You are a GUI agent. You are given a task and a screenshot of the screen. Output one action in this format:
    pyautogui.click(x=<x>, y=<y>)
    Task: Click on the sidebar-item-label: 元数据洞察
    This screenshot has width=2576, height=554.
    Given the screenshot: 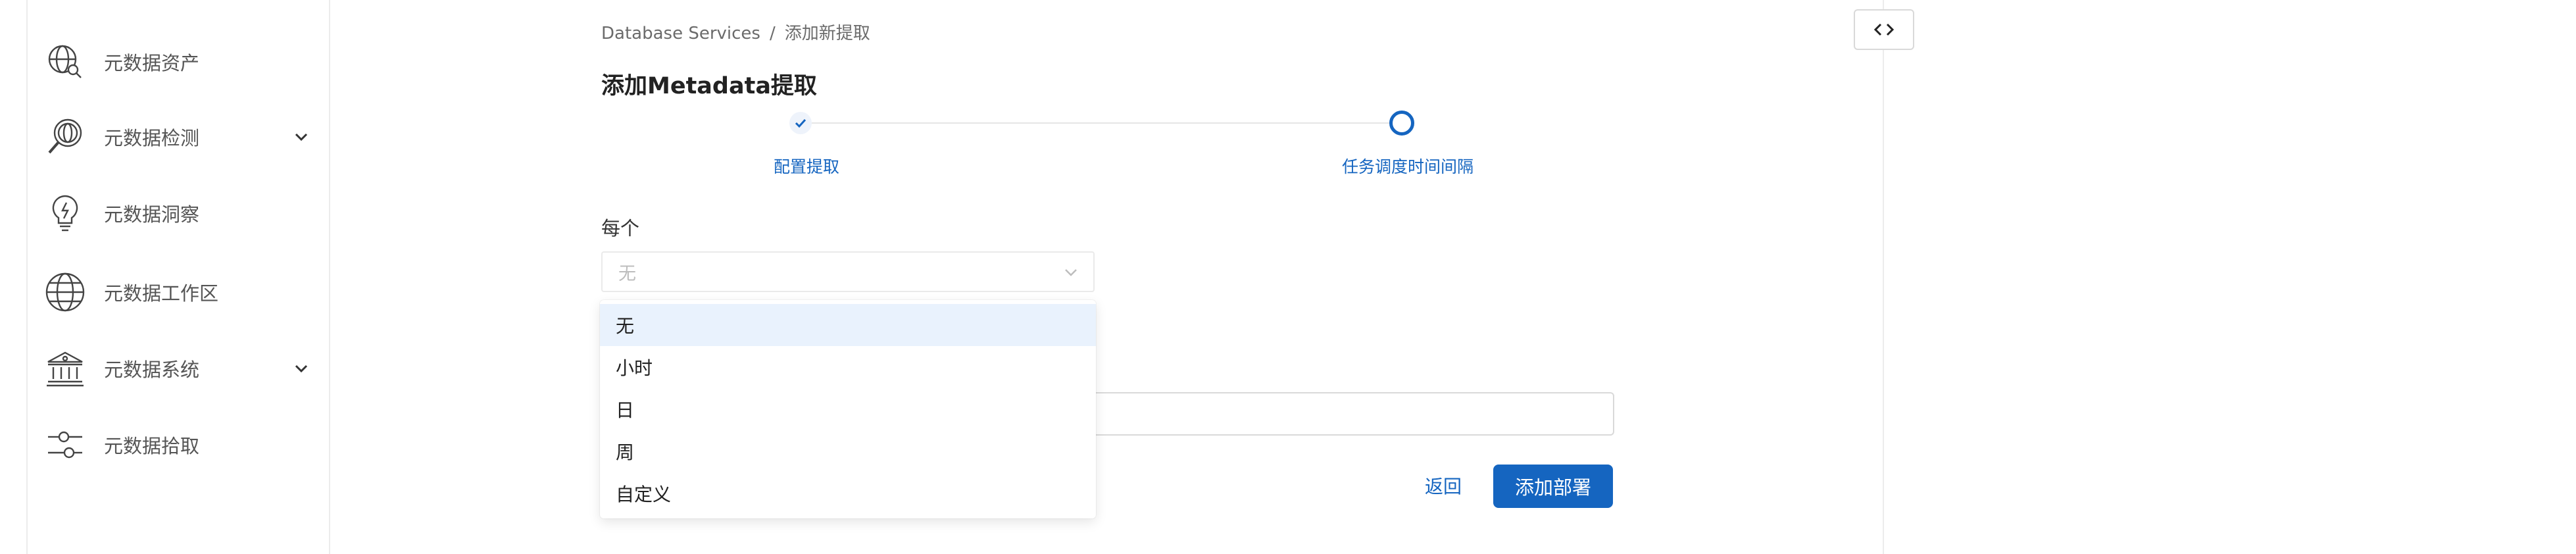 What is the action you would take?
    pyautogui.click(x=152, y=214)
    